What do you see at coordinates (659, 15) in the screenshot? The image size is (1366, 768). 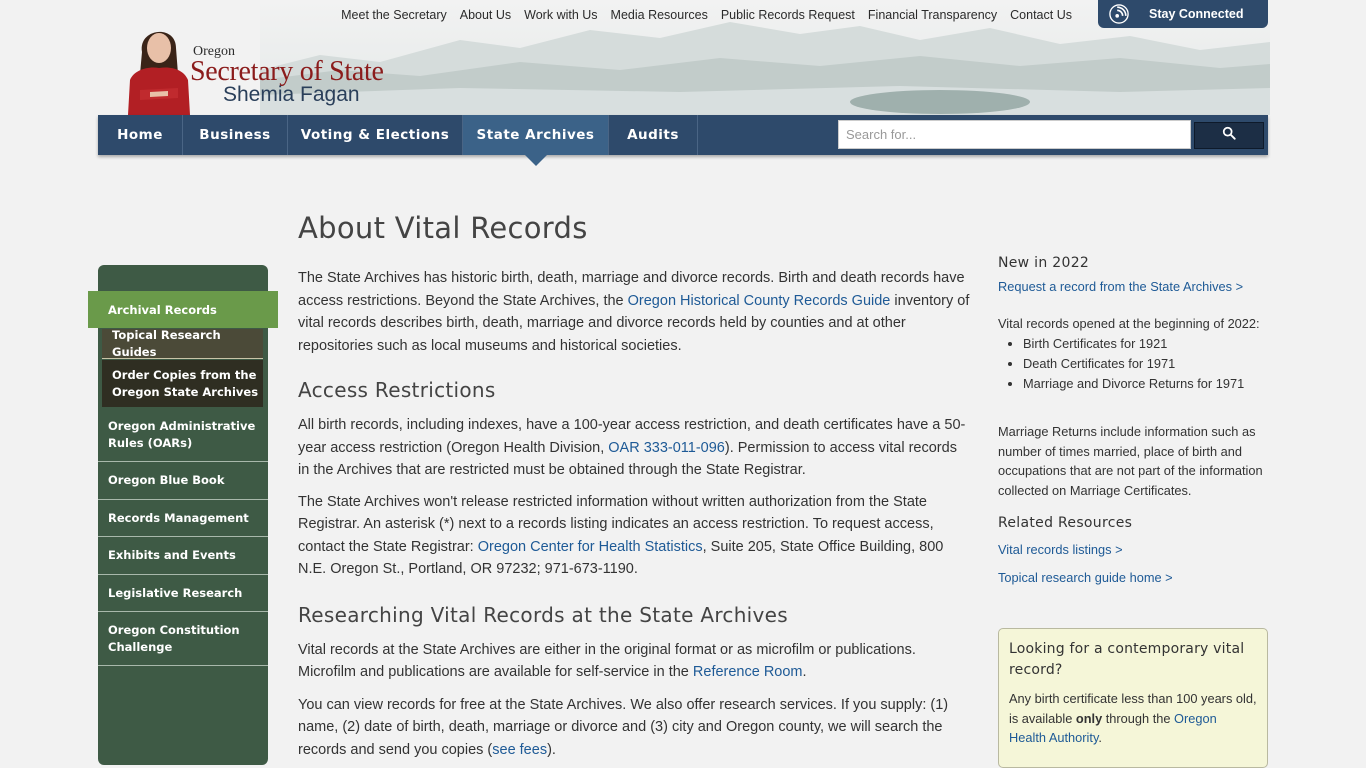 I see `utility-link-media-resources: Media Resources` at bounding box center [659, 15].